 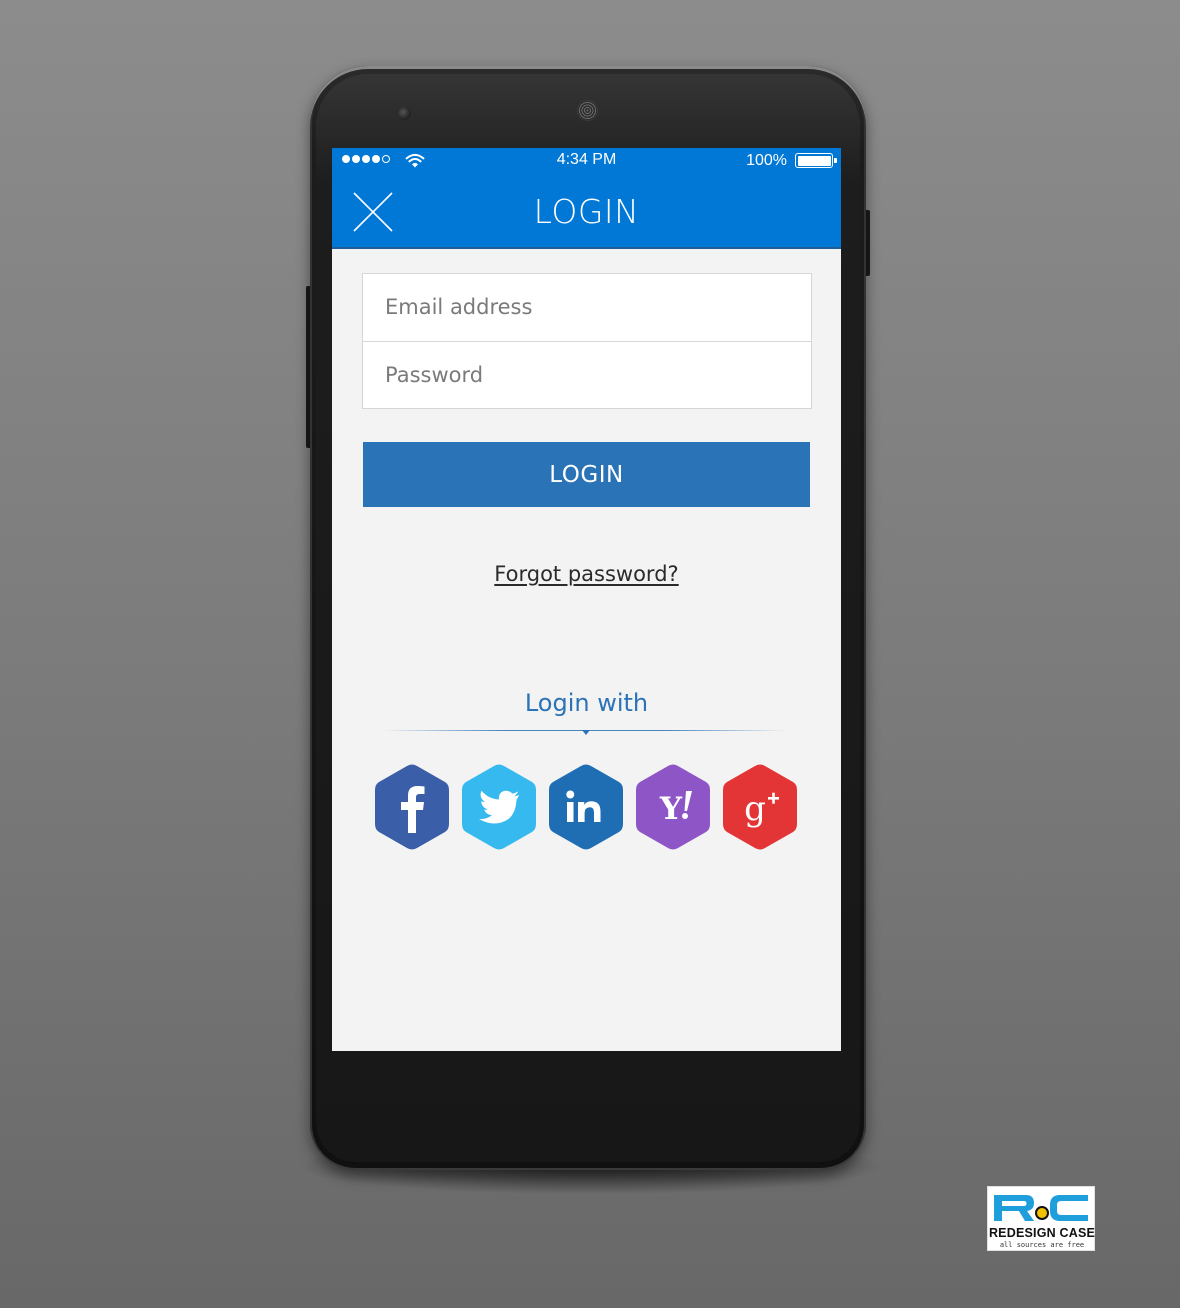 I want to click on login-with-caret-icon, so click(x=586, y=732).